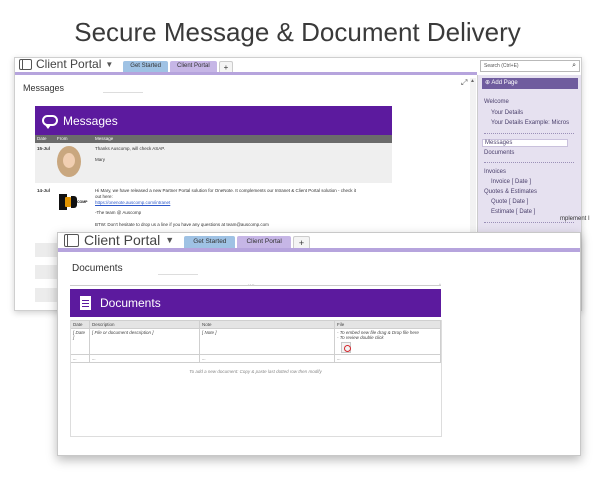  I want to click on expand-icon: ⤢, so click(464, 83).